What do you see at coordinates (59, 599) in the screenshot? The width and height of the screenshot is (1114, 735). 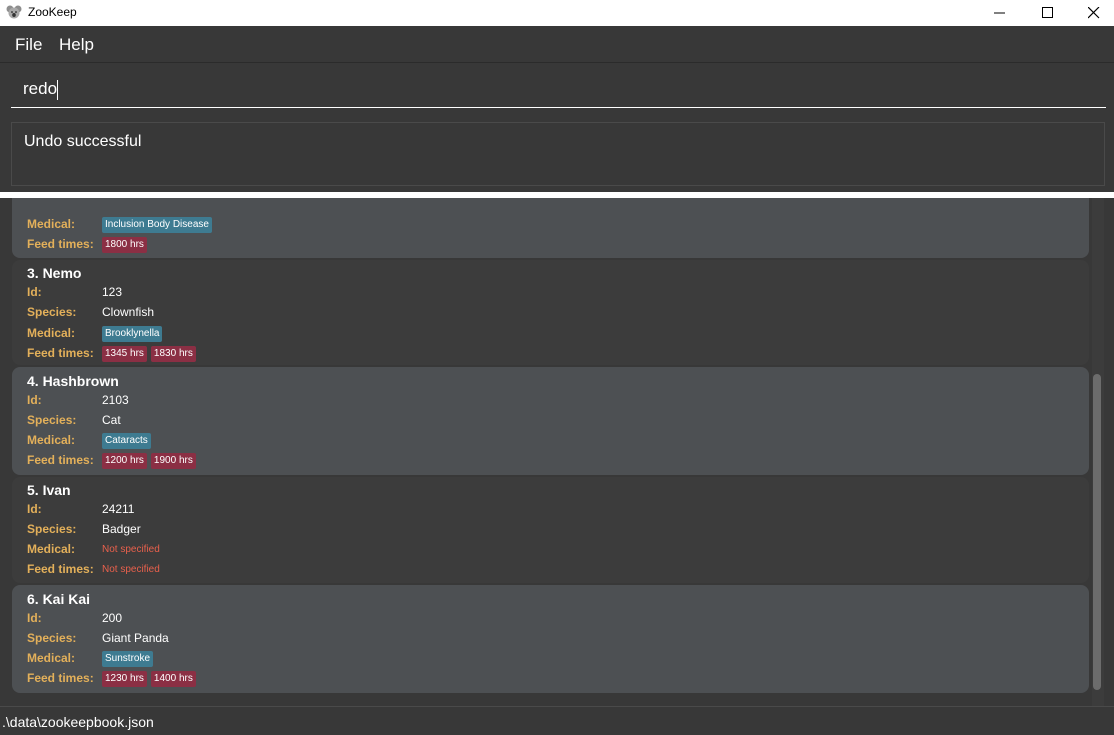 I see `animal-name: 6. Kai Kai` at bounding box center [59, 599].